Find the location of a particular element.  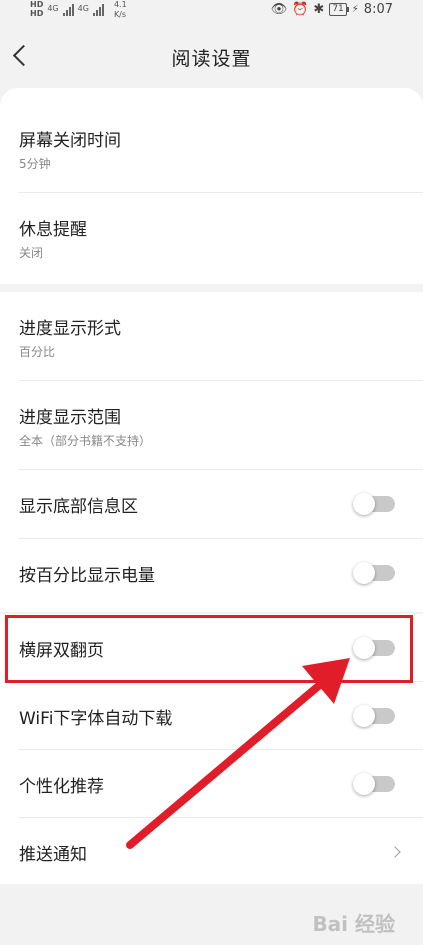

page-title: 阅读设置 is located at coordinates (211, 59).